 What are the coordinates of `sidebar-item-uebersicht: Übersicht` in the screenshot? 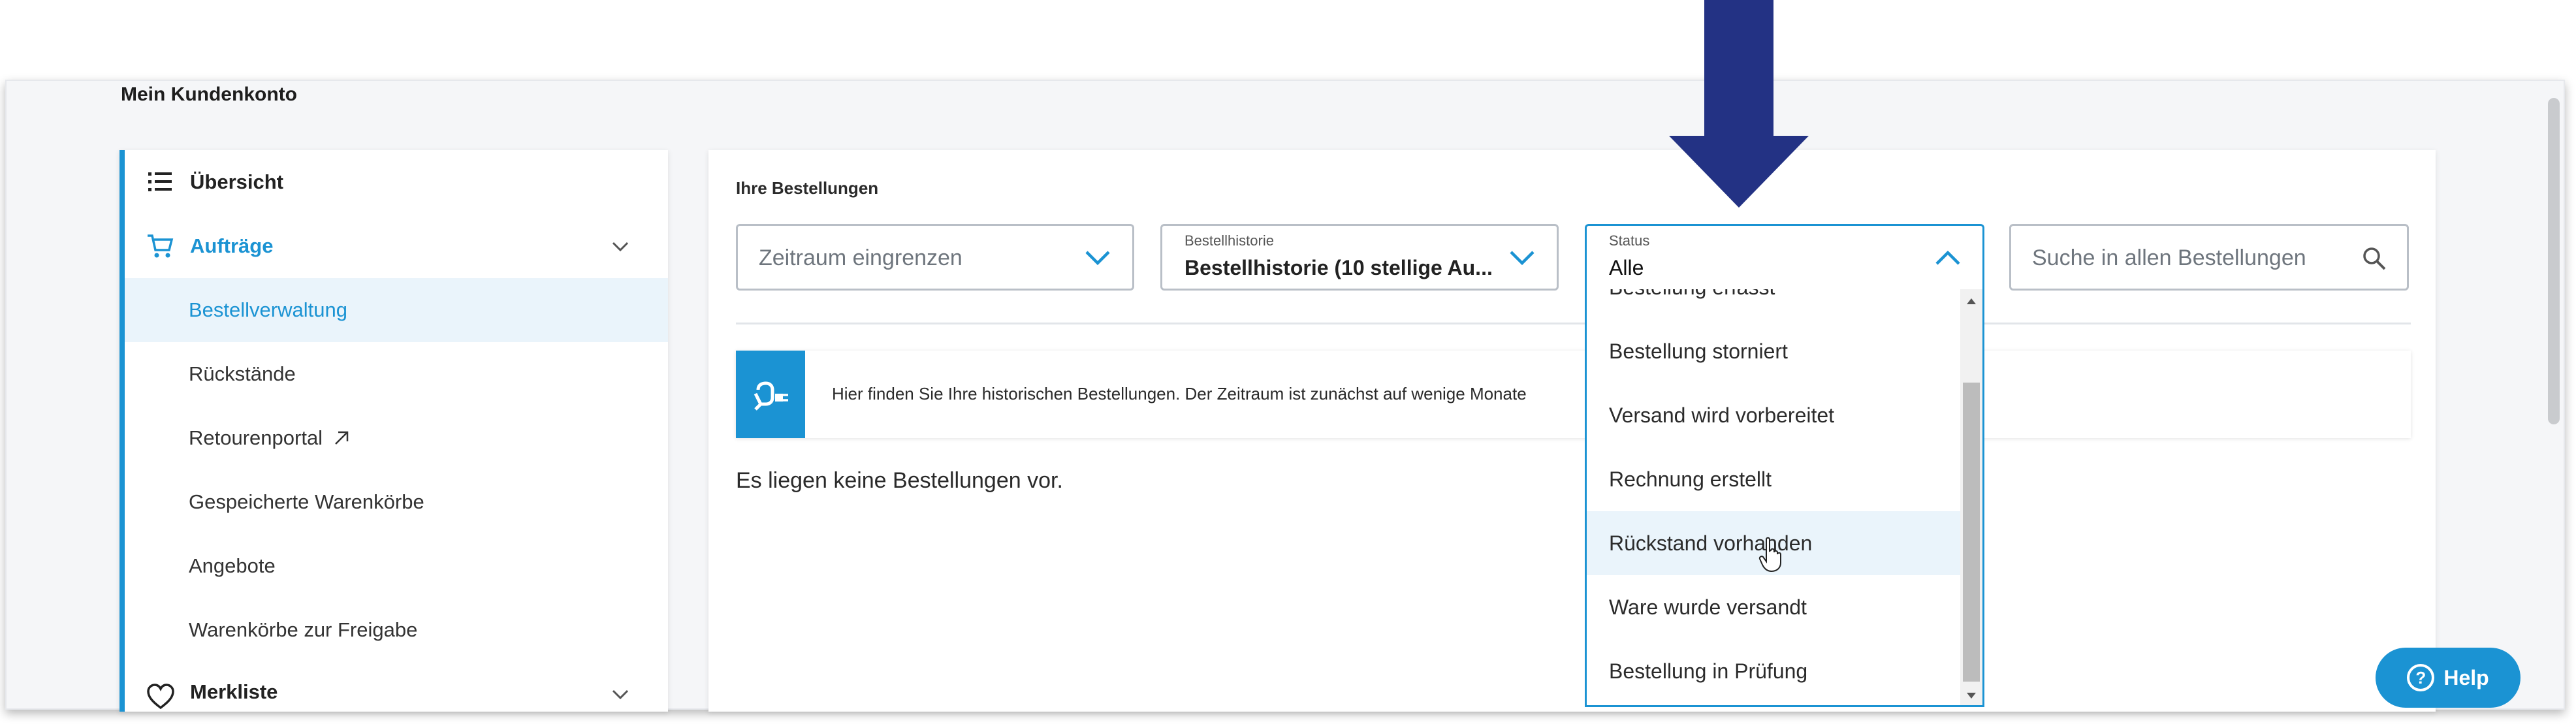 It's located at (397, 182).